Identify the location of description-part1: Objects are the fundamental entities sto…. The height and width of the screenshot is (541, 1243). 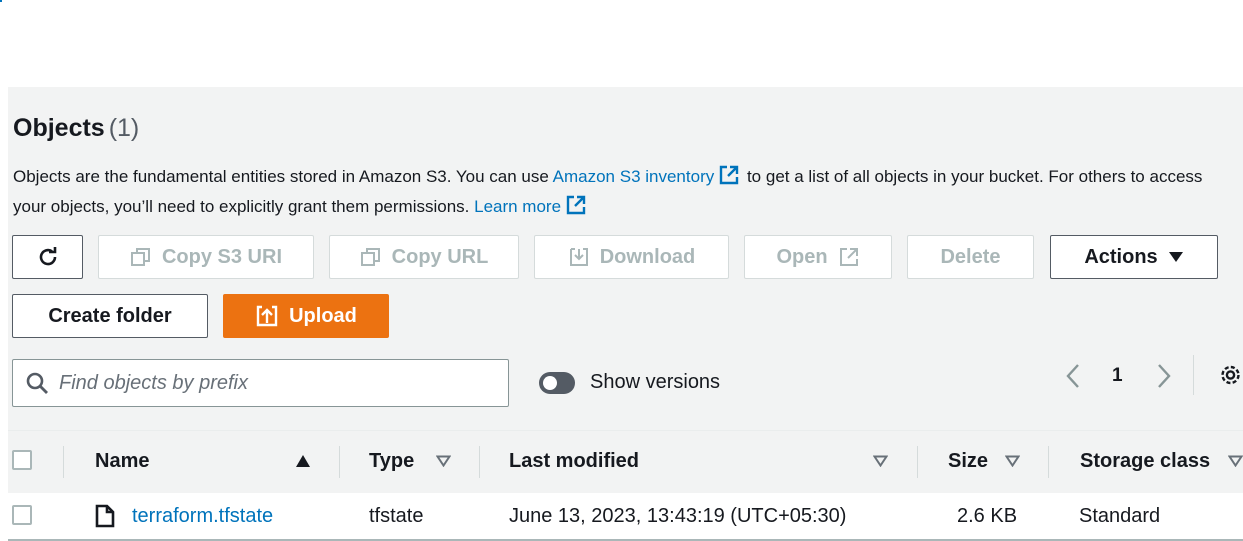
(283, 176).